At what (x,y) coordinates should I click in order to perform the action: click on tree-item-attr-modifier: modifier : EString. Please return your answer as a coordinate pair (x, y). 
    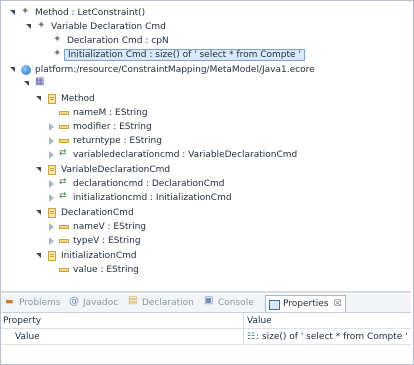
    Looking at the image, I should click on (99, 126).